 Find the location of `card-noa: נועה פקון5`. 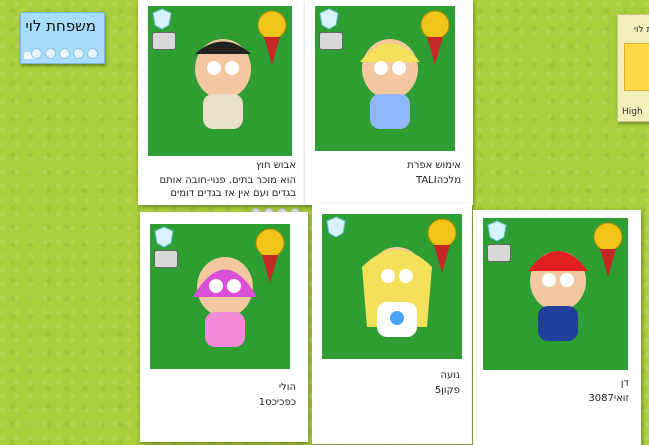

card-noa: נועה פקון5 is located at coordinates (392, 324).